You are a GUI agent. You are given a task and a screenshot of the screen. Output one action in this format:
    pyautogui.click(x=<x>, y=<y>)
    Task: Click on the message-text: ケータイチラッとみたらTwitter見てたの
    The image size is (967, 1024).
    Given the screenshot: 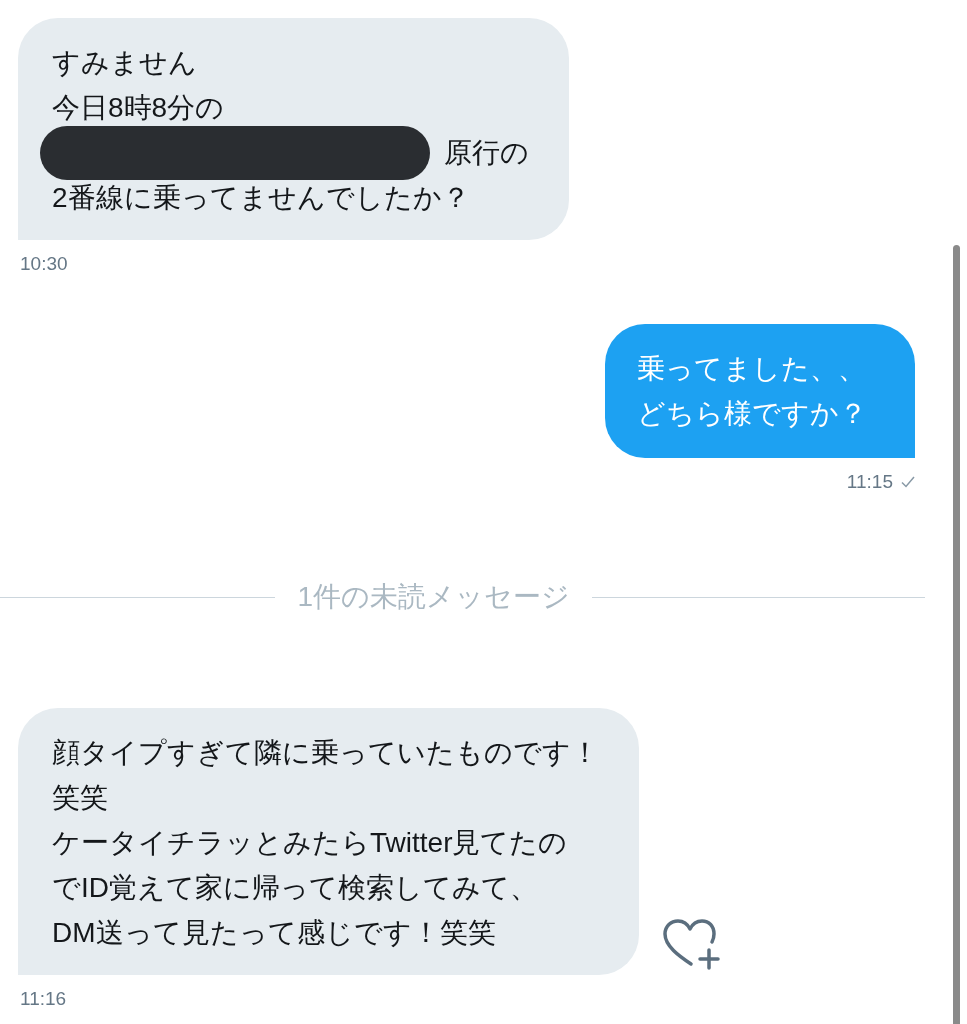 What is the action you would take?
    pyautogui.click(x=310, y=843)
    